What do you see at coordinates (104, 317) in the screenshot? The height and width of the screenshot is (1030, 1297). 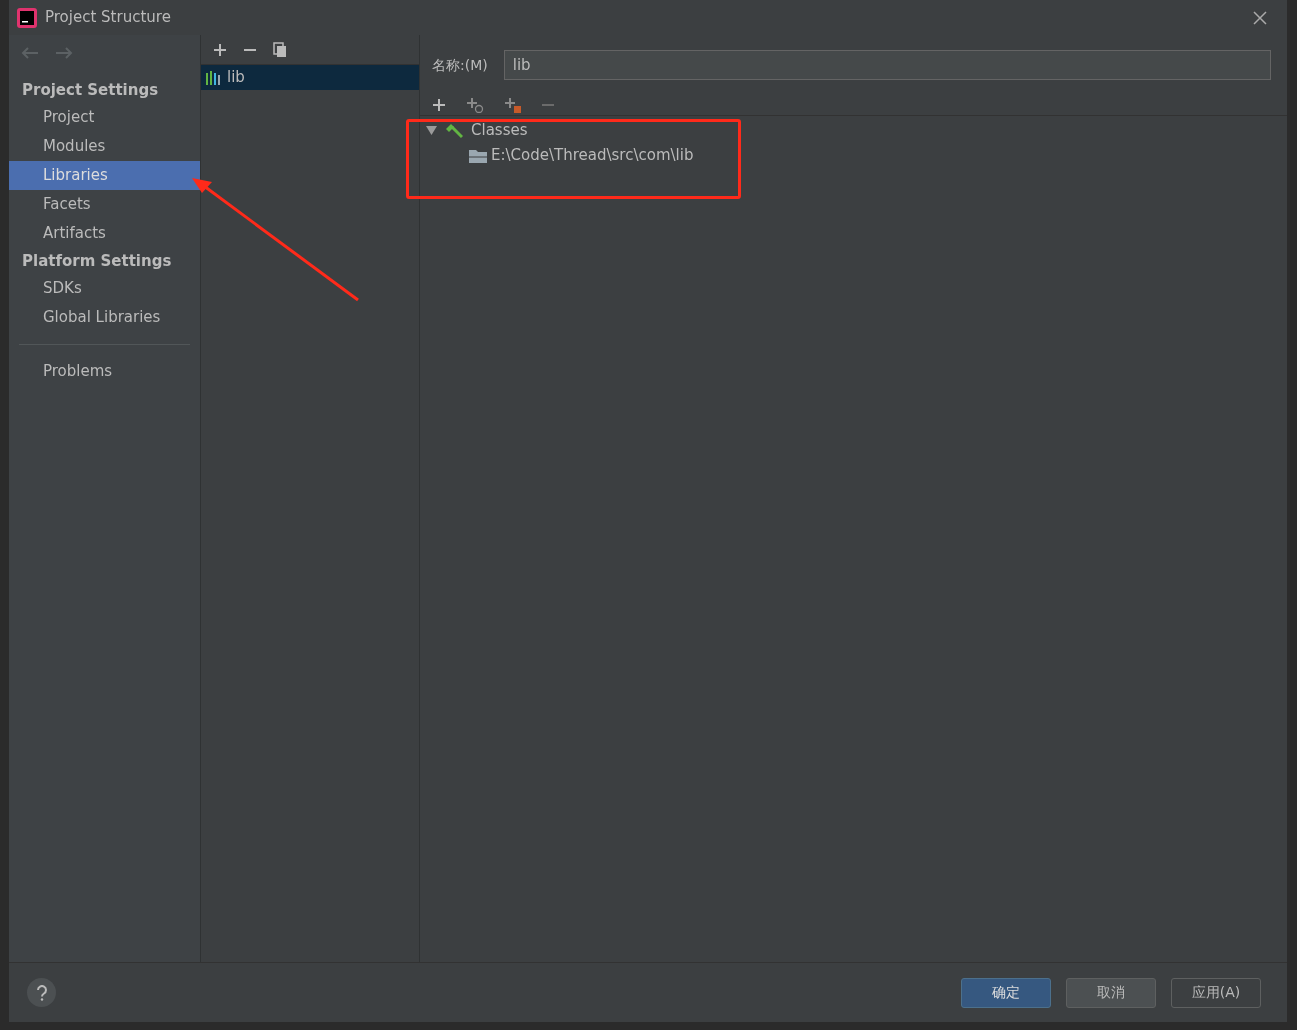 I see `sidebar-item: Global Libraries` at bounding box center [104, 317].